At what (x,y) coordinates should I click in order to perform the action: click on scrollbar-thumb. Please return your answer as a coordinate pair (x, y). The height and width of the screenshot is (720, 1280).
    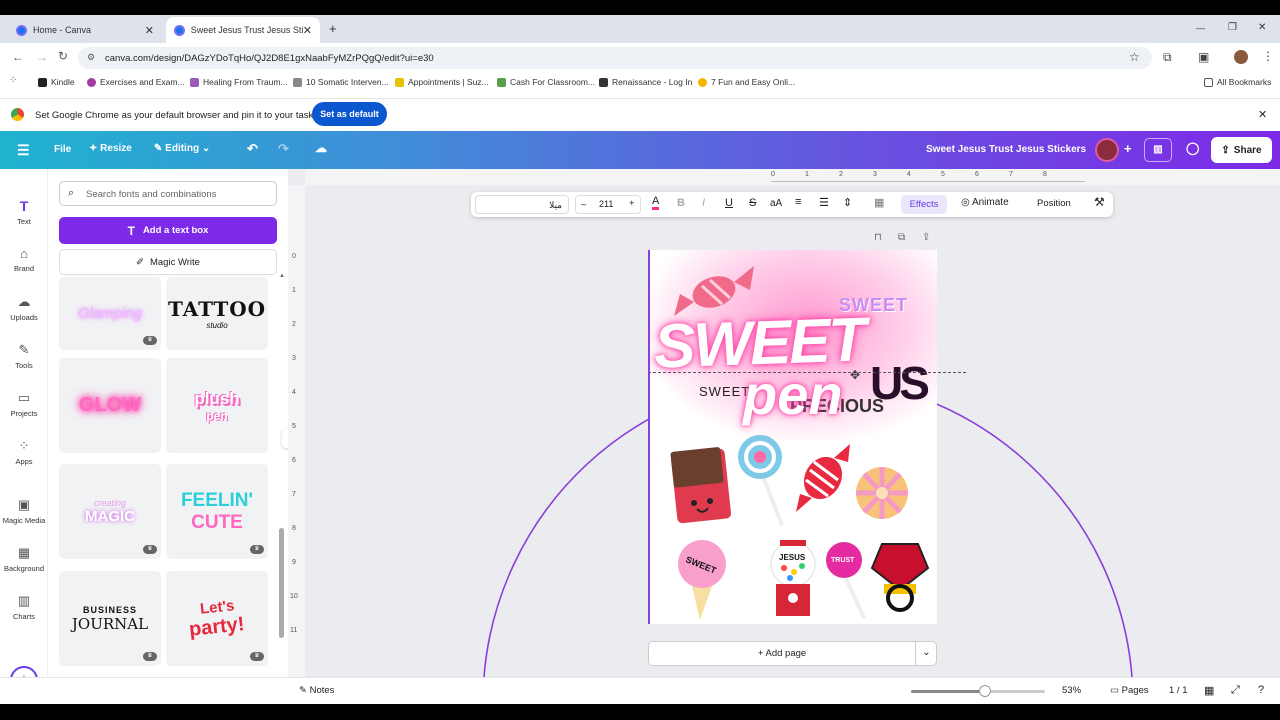
    Looking at the image, I should click on (281, 583).